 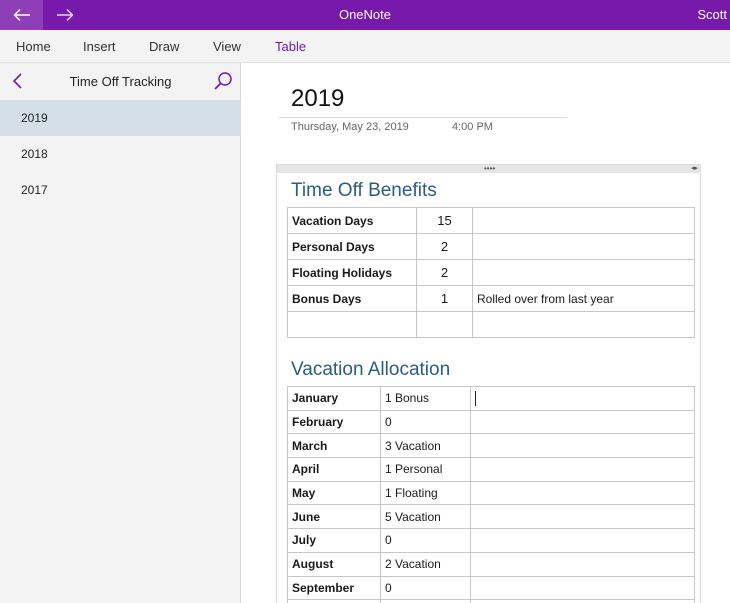 I want to click on benefit-days: 1, so click(x=444, y=298).